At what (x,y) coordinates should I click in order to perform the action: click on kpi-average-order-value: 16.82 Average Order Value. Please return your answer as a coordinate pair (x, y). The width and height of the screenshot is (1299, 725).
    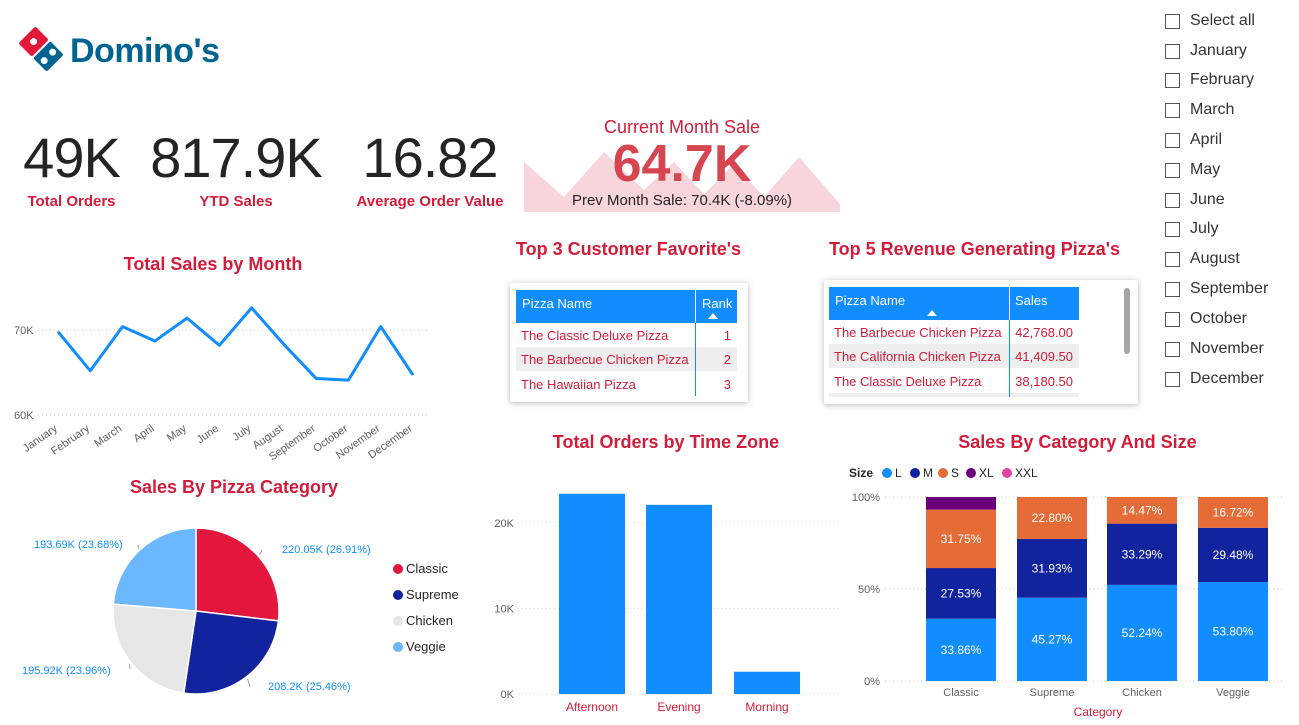
    Looking at the image, I should click on (430, 169).